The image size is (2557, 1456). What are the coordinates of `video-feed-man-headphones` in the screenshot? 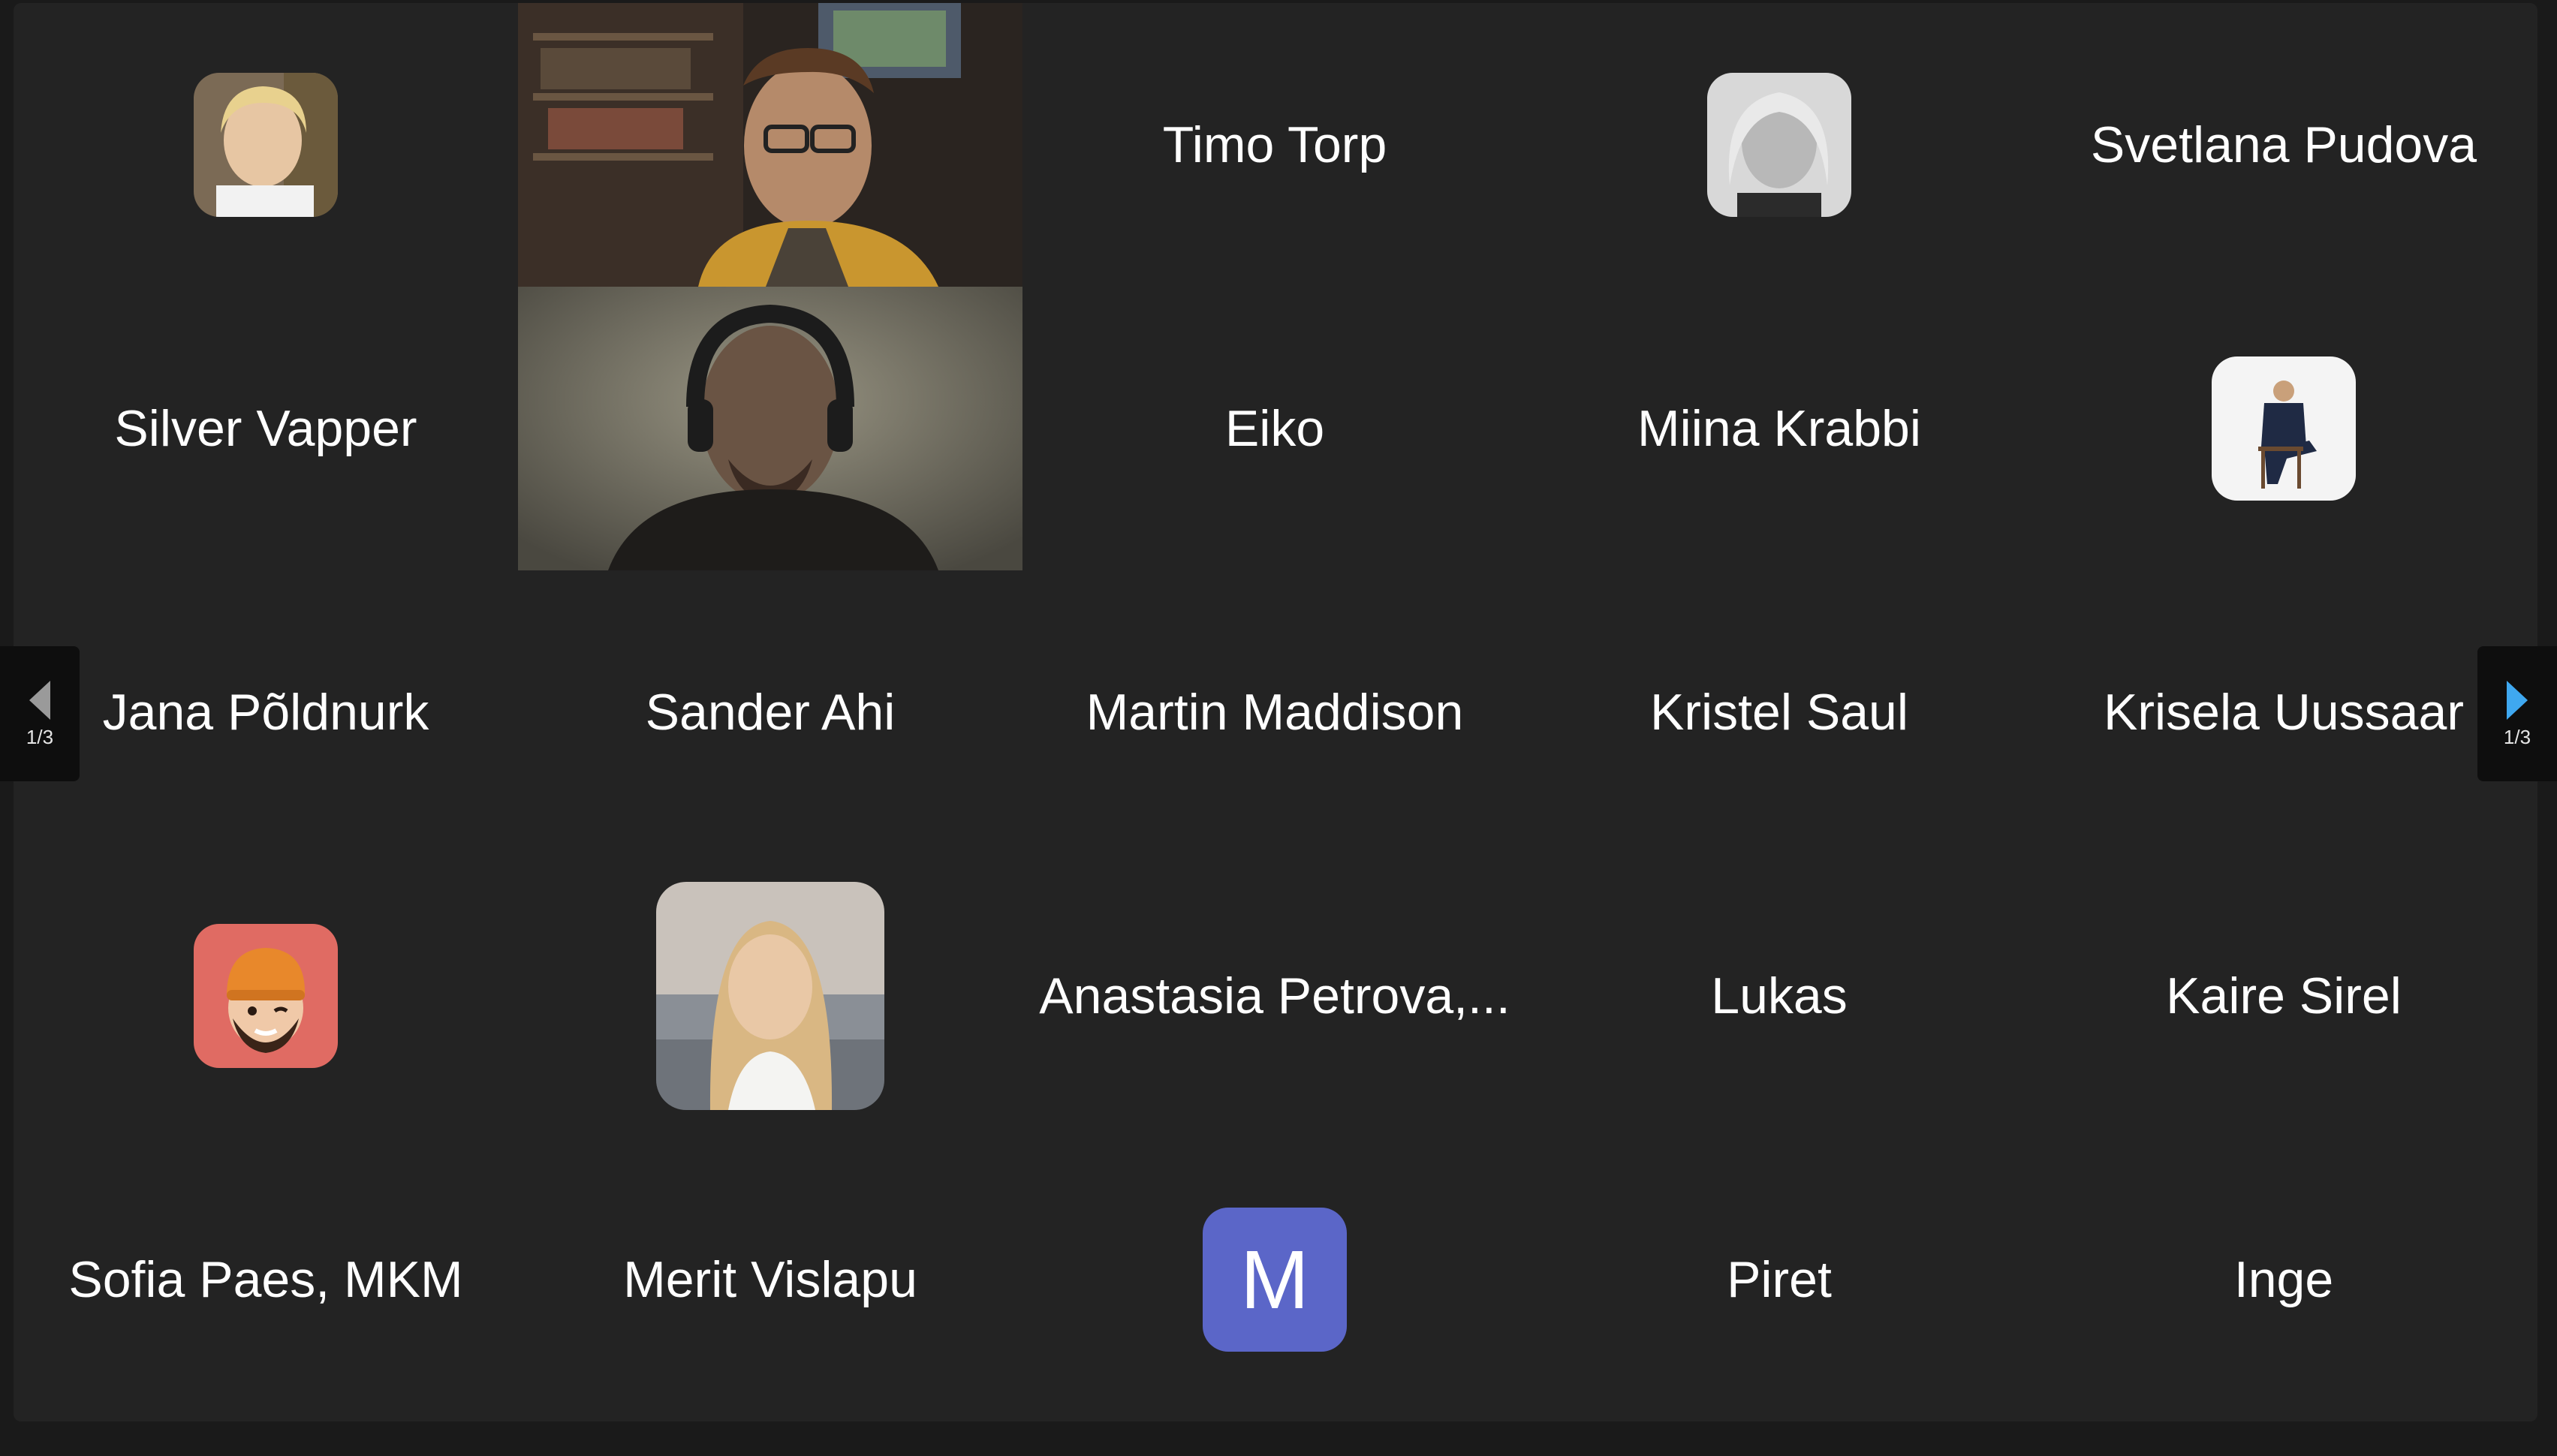 It's located at (770, 428).